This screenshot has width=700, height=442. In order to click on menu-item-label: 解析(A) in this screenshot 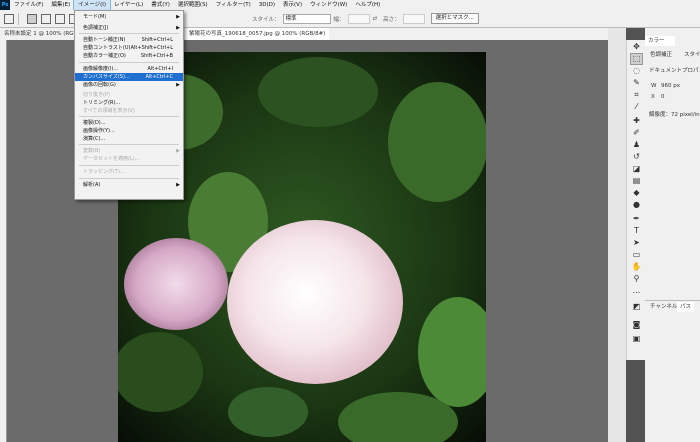, I will do `click(92, 185)`.